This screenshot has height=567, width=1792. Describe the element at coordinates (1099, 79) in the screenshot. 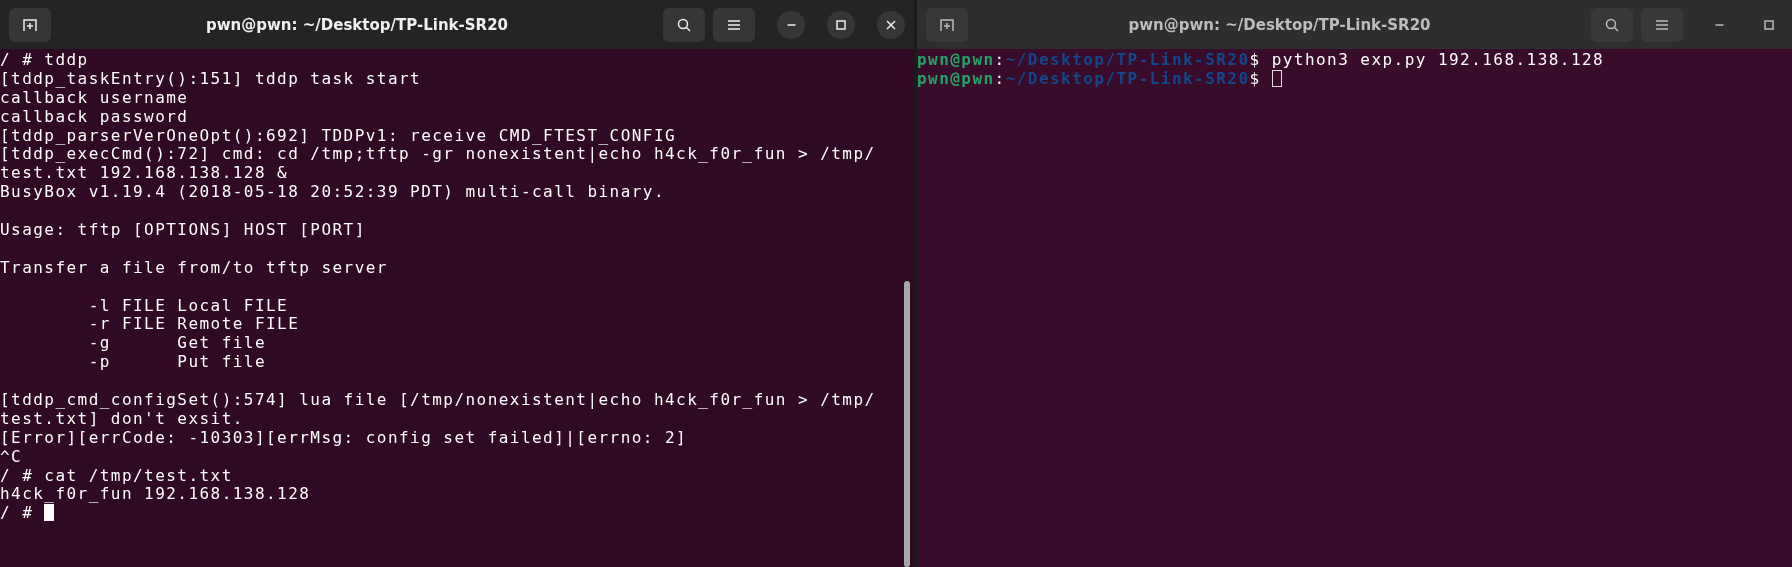

I see `terminal-prompt: pwn@pwn:~/Desktop/TP-Link-SR20$` at that location.